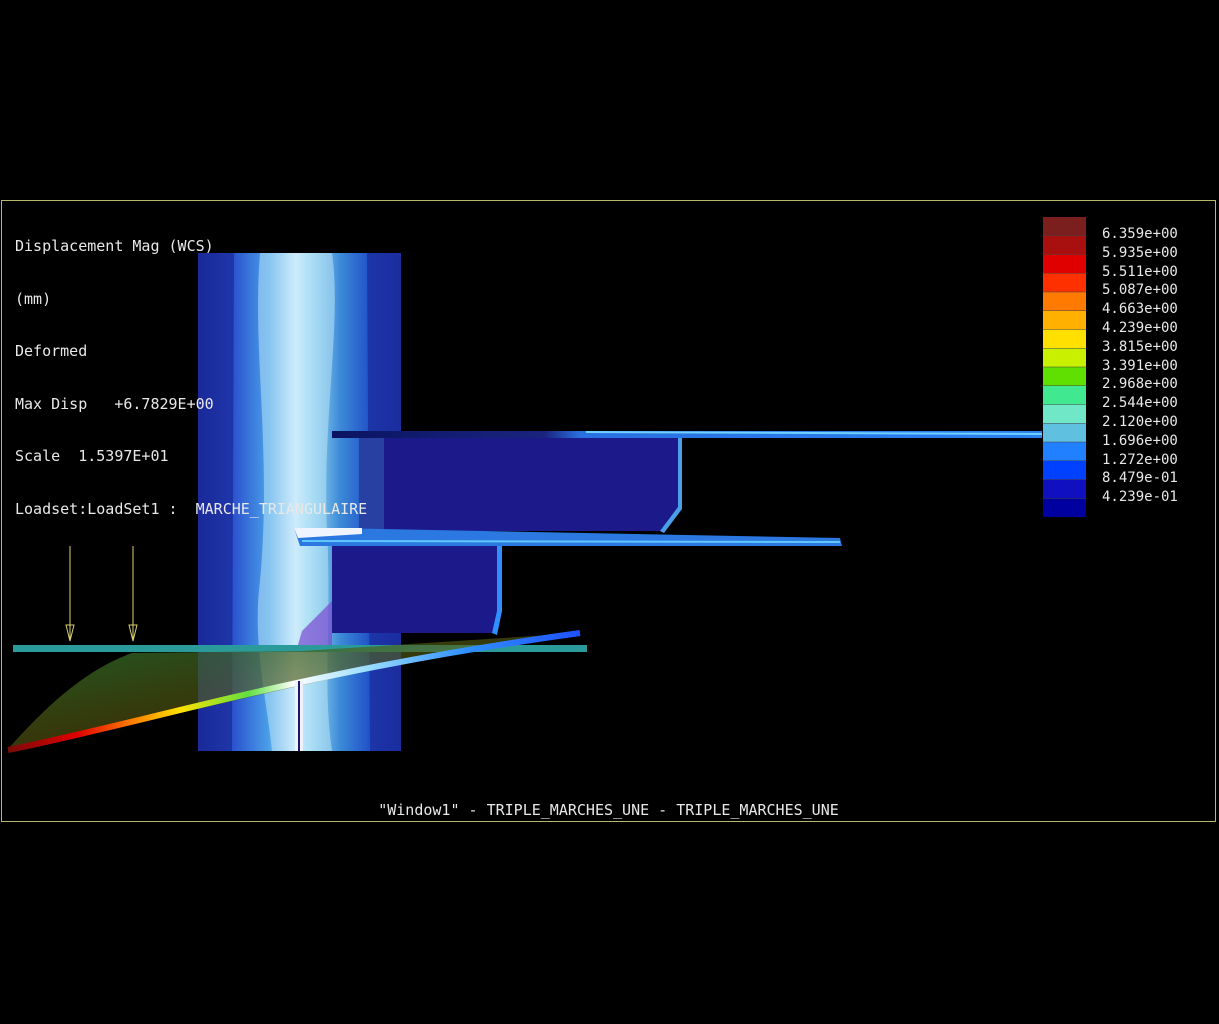 This screenshot has width=1219, height=1024. Describe the element at coordinates (1140, 252) in the screenshot. I see `legend-value: 5.935e+00` at that location.